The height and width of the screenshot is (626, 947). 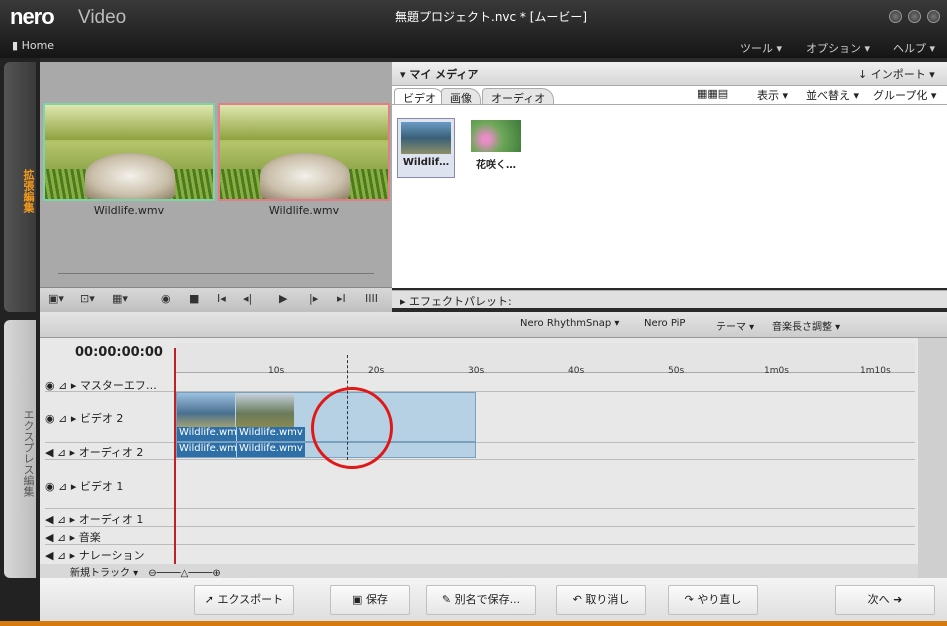 What do you see at coordinates (371, 300) in the screenshot?
I see `trim-button: IIII` at bounding box center [371, 300].